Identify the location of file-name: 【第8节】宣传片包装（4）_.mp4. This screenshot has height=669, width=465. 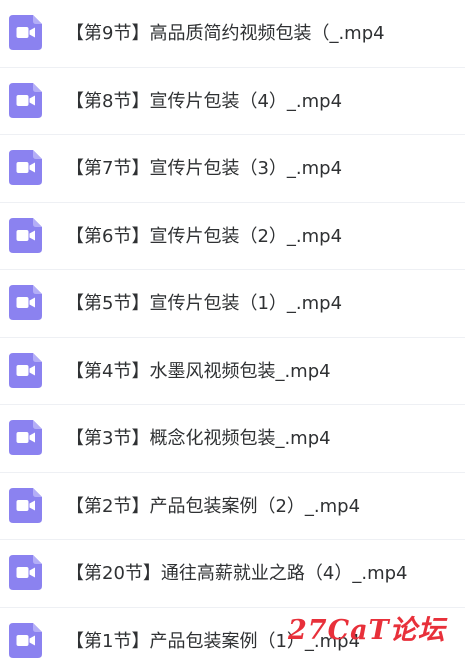
(204, 101).